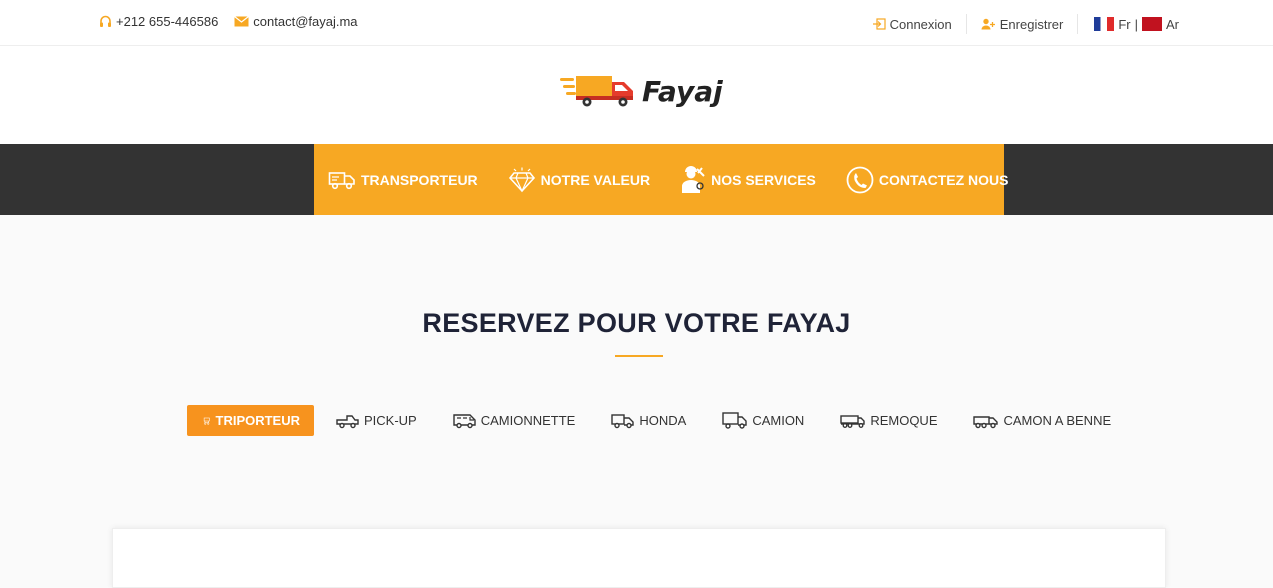  What do you see at coordinates (390, 420) in the screenshot?
I see `tab-label: PICK-UP` at bounding box center [390, 420].